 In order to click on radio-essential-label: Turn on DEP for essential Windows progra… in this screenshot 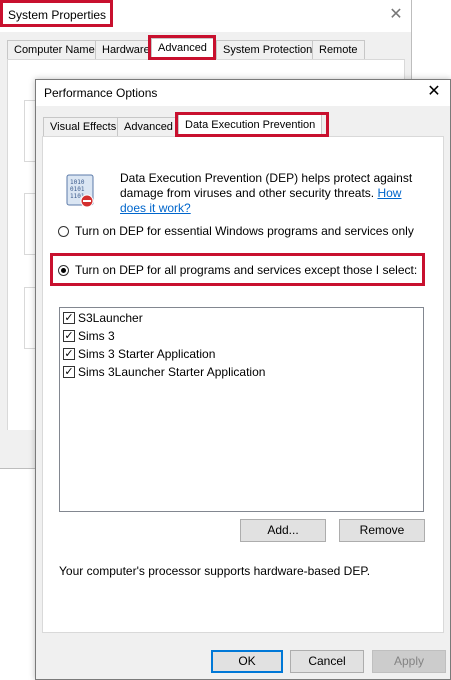, I will do `click(244, 231)`.